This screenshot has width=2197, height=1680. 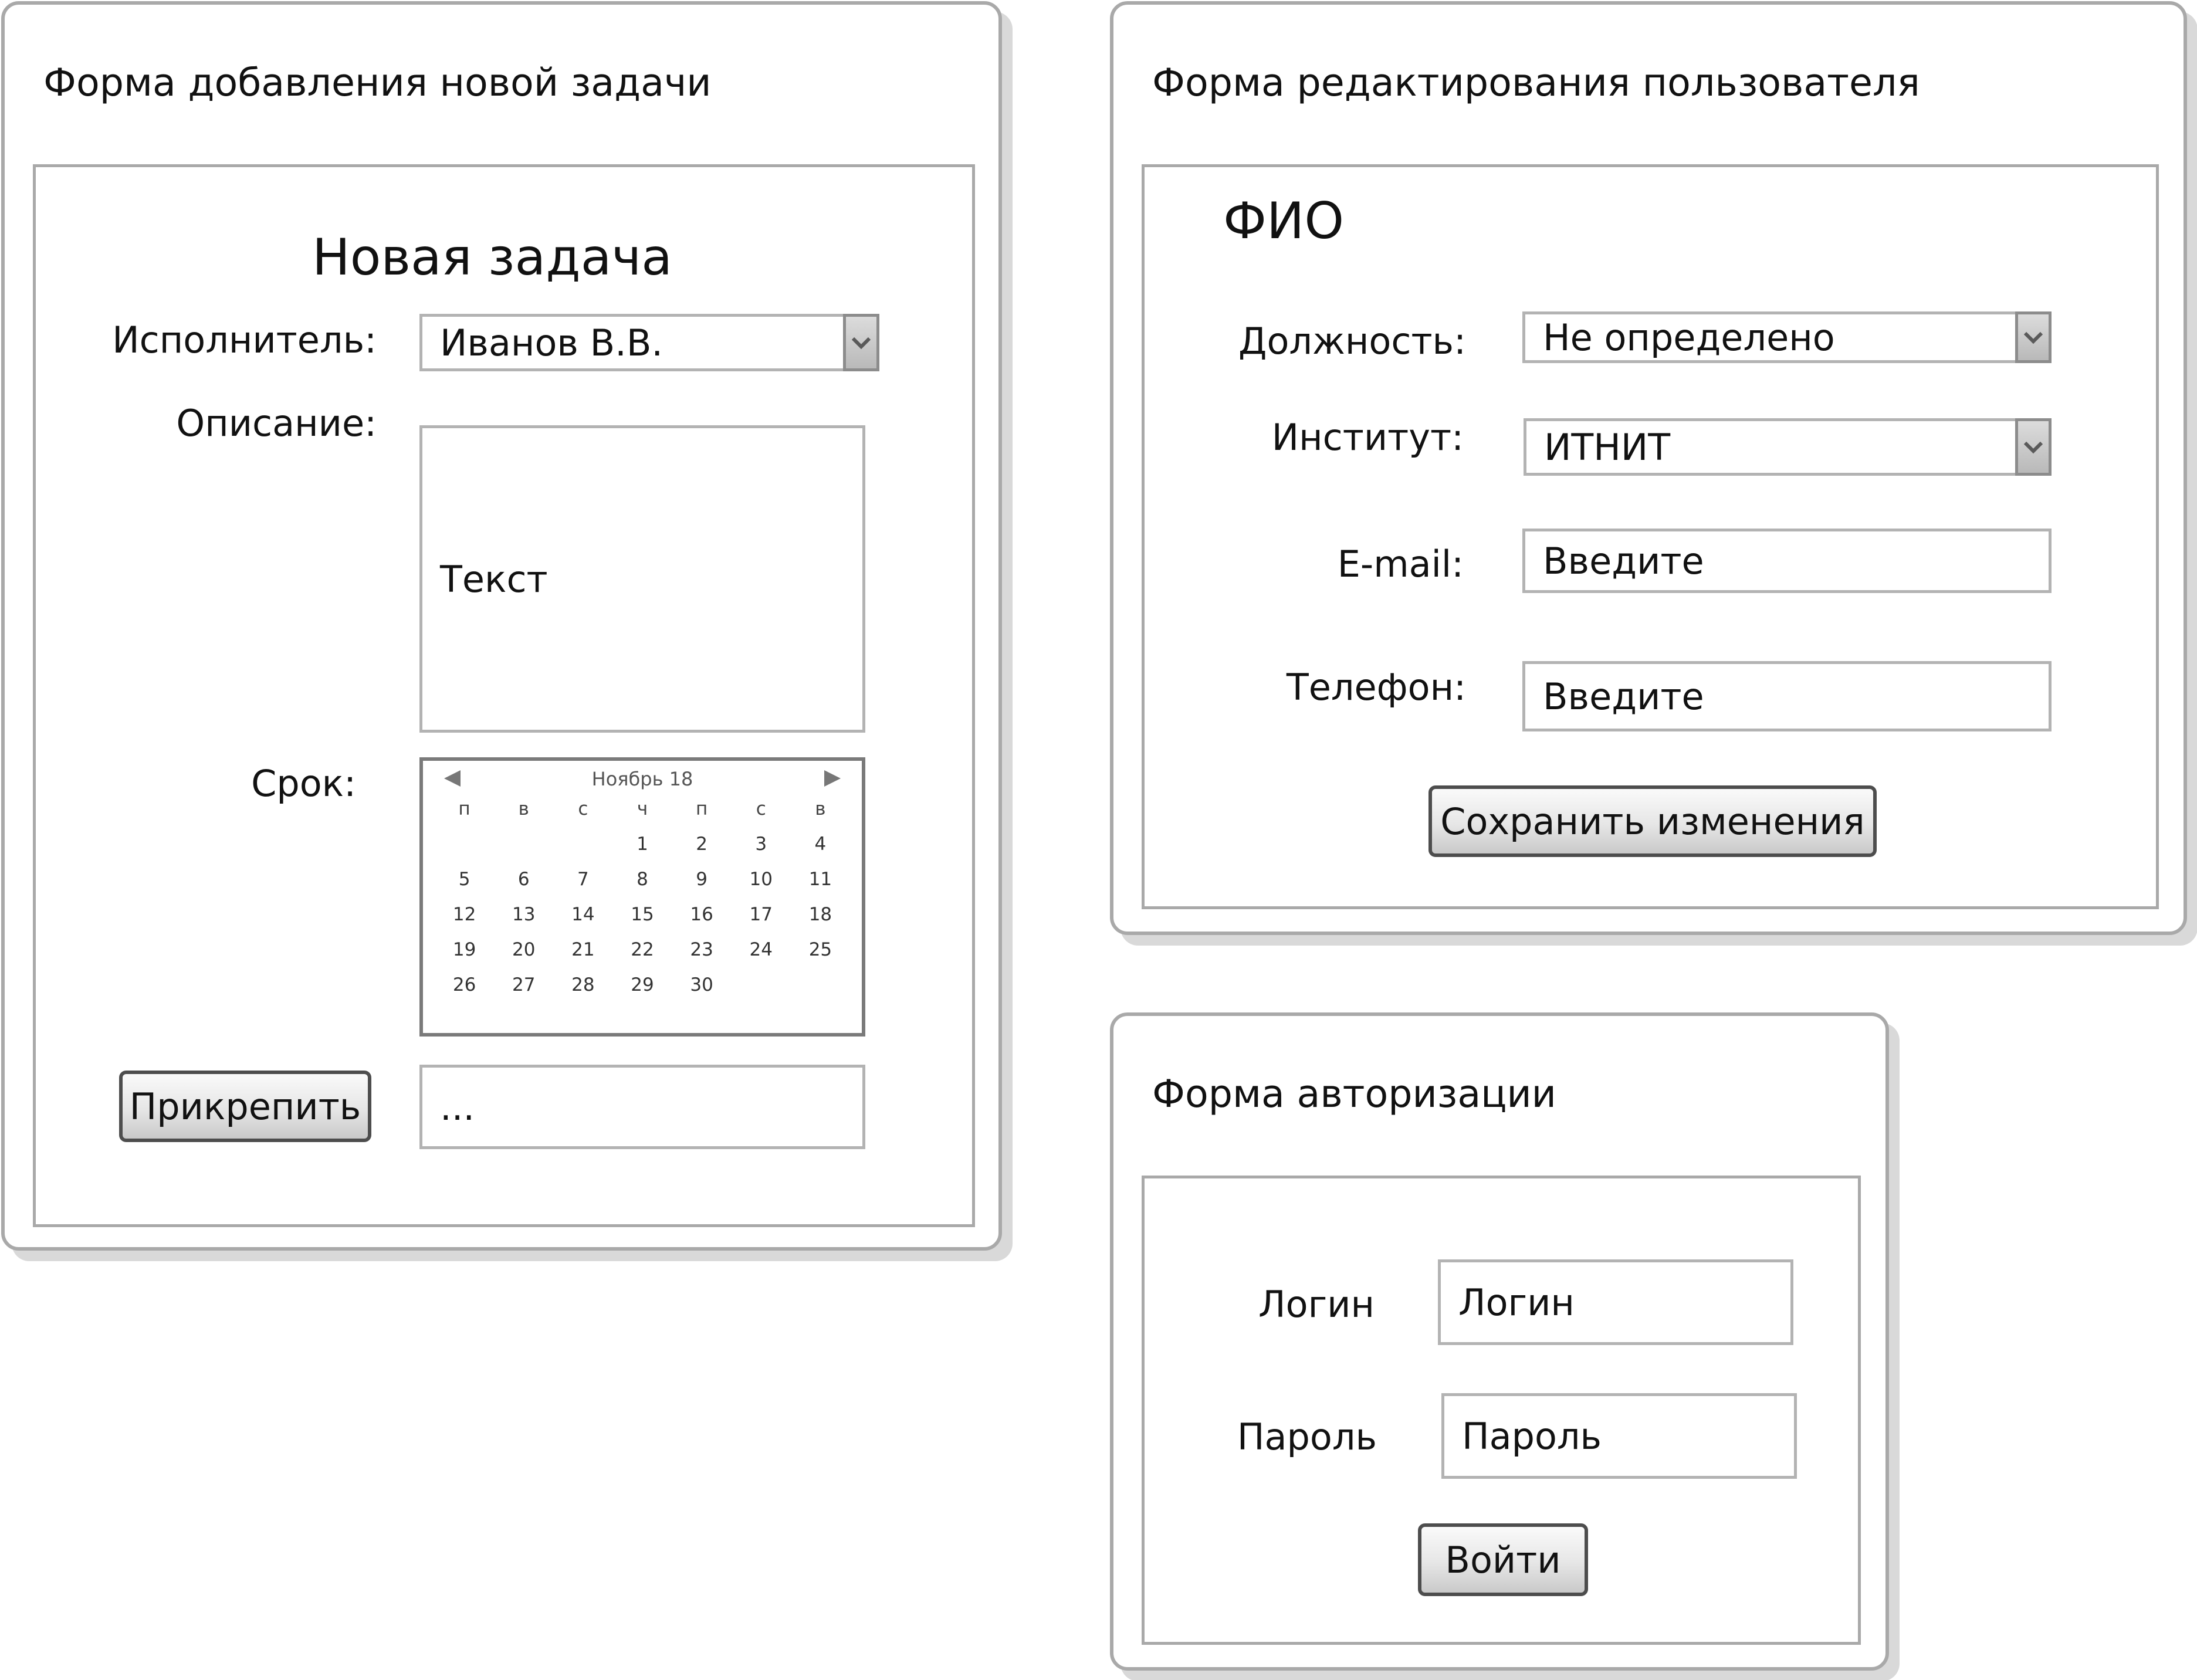 I want to click on phone-input: Введите, so click(x=1787, y=696).